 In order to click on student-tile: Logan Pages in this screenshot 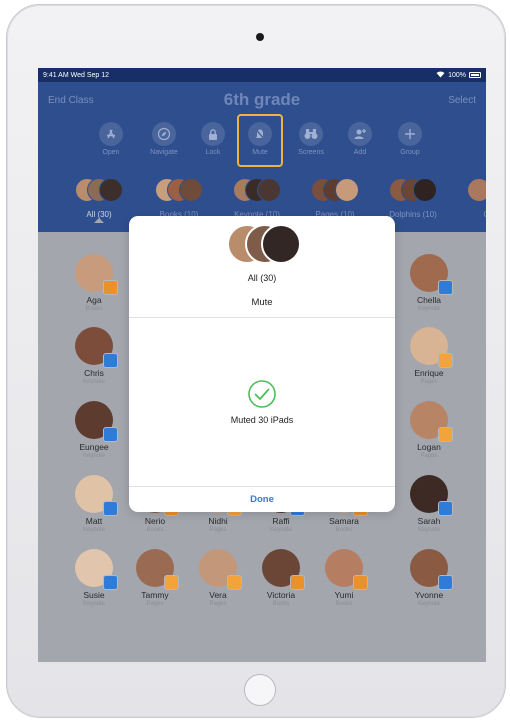, I will do `click(429, 430)`.